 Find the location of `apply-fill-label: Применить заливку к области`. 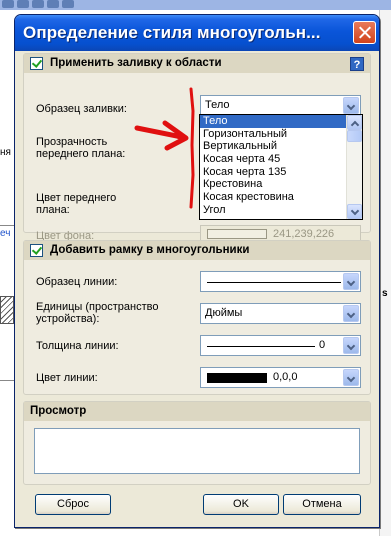

apply-fill-label: Применить заливку к области is located at coordinates (136, 63).